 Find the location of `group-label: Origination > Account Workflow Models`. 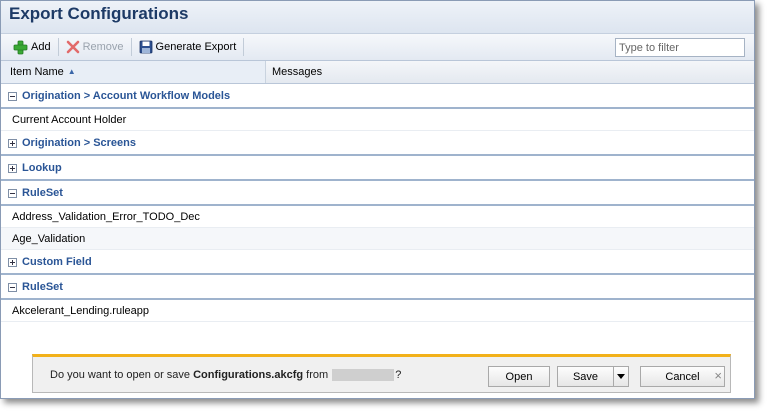

group-label: Origination > Account Workflow Models is located at coordinates (126, 96).